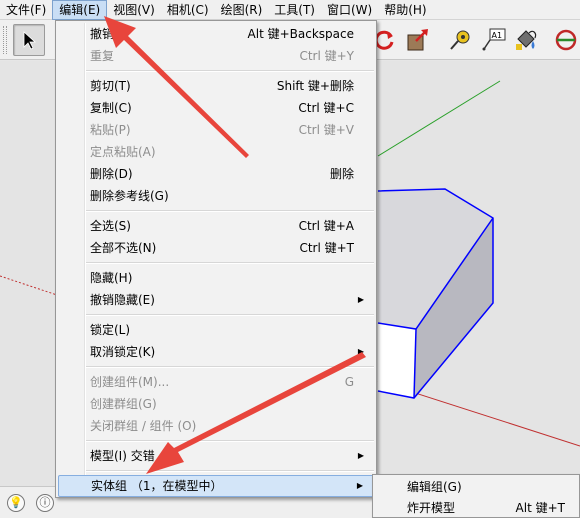  Describe the element at coordinates (300, 34) in the screenshot. I see `menu-item-shortcut: Alt 键+Backspace` at that location.